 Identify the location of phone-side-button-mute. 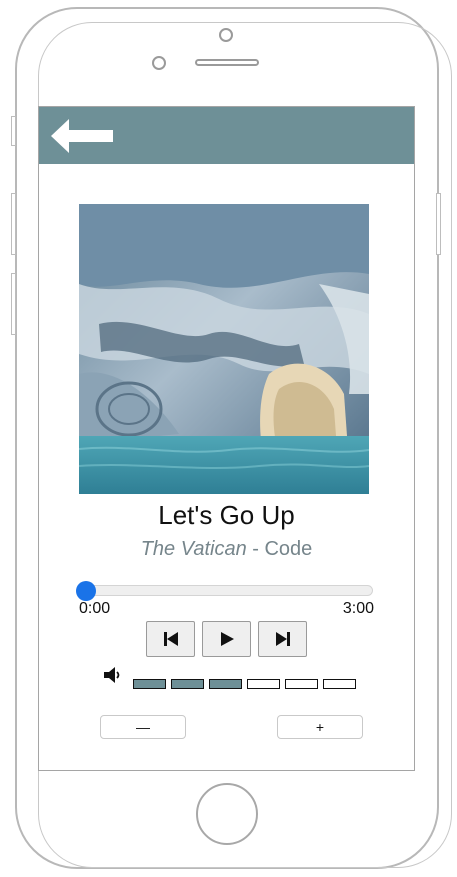
(13, 131).